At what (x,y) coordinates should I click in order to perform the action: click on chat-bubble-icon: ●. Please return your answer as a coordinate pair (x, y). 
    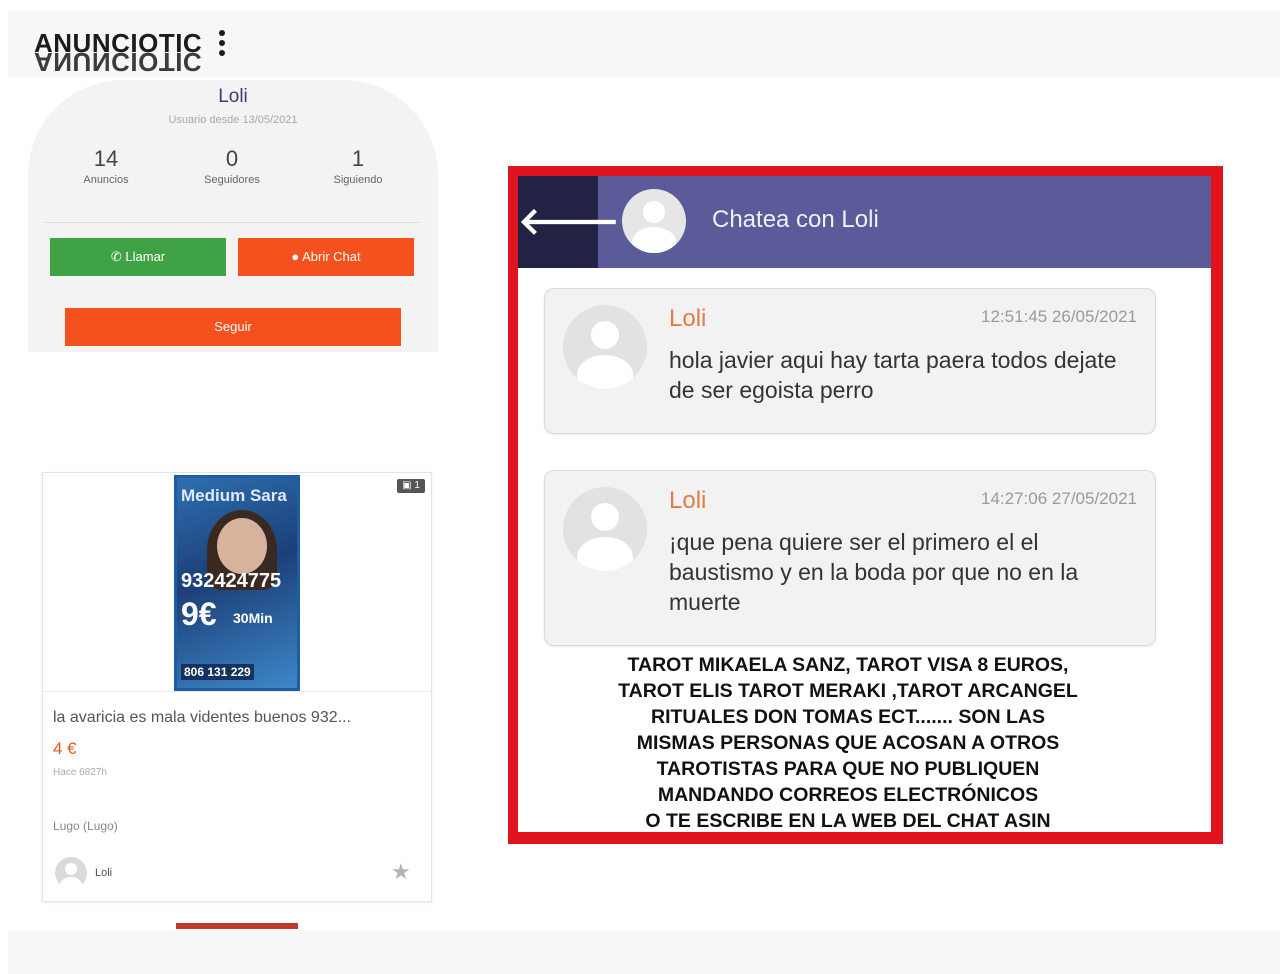
    Looking at the image, I should click on (295, 256).